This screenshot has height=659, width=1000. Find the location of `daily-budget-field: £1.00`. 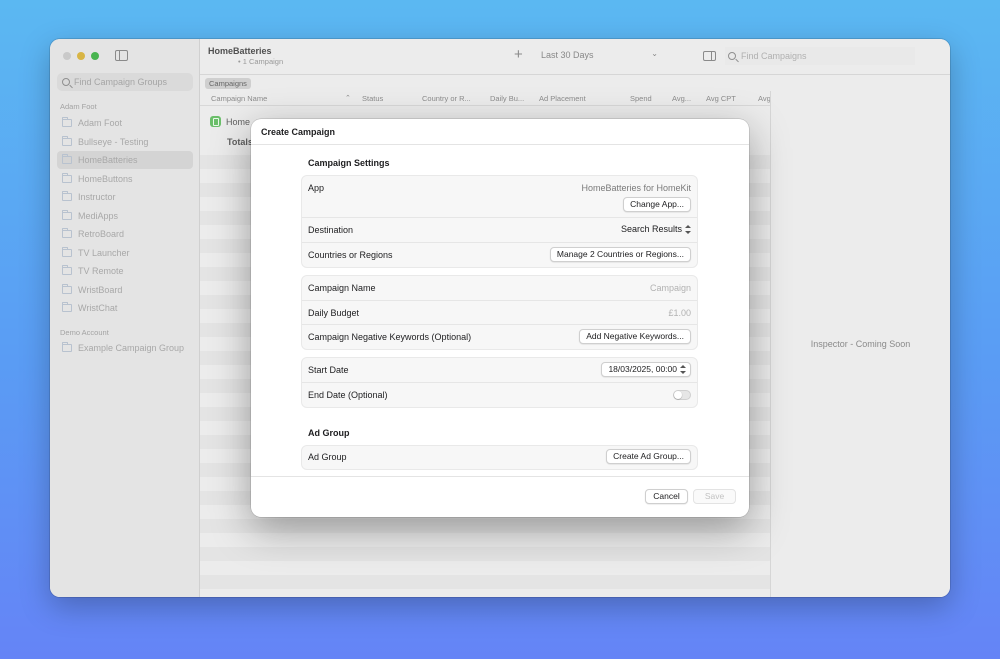

daily-budget-field: £1.00 is located at coordinates (679, 313).